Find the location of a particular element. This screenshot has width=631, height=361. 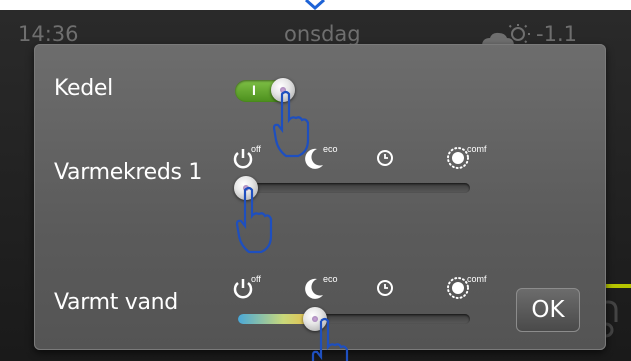

status-temperature: -1.1 is located at coordinates (556, 34).